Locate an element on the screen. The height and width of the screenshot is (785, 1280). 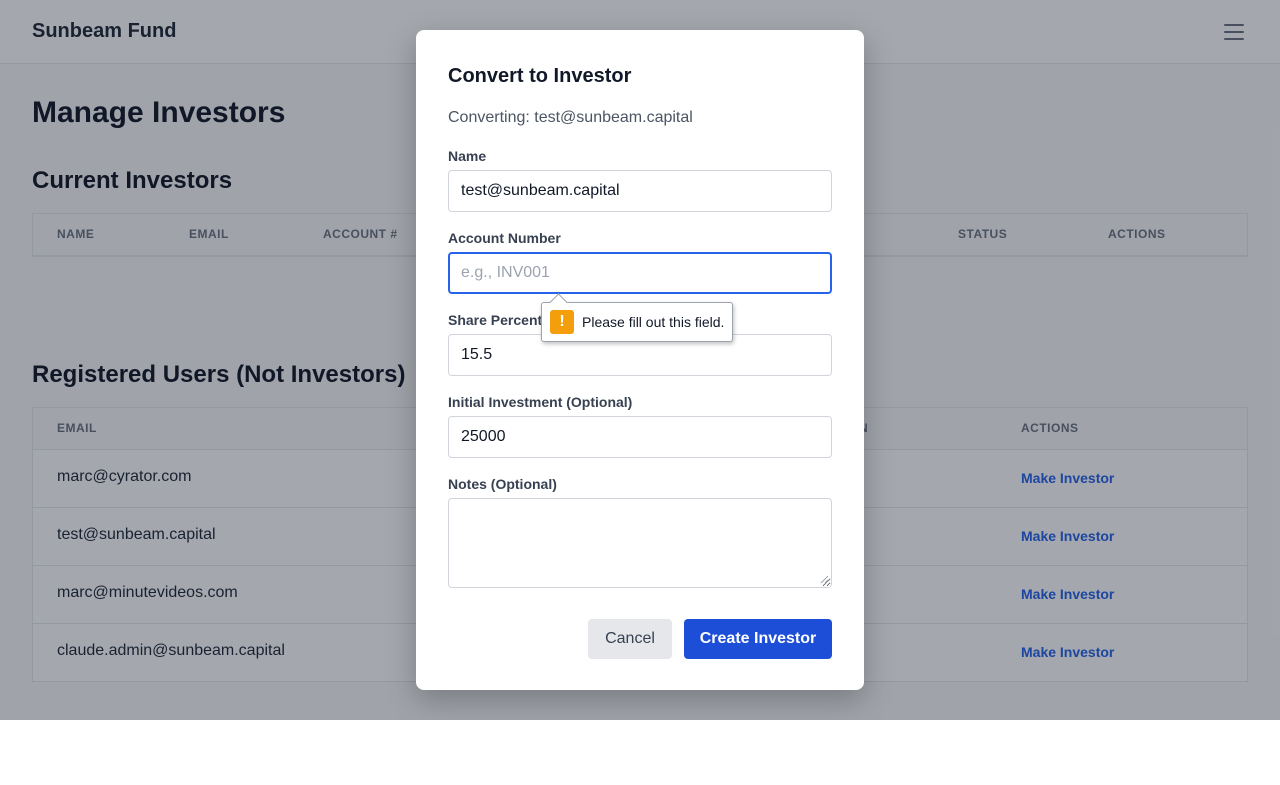
modal-title: Convert to Investor is located at coordinates (540, 76).